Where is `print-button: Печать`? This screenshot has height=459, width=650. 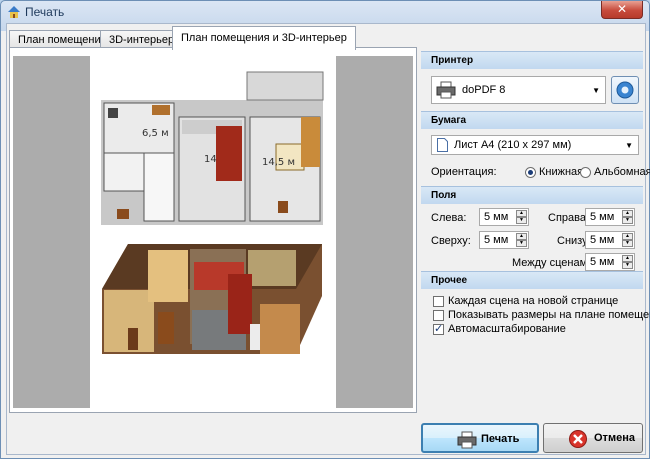
print-button: Печать is located at coordinates (480, 438).